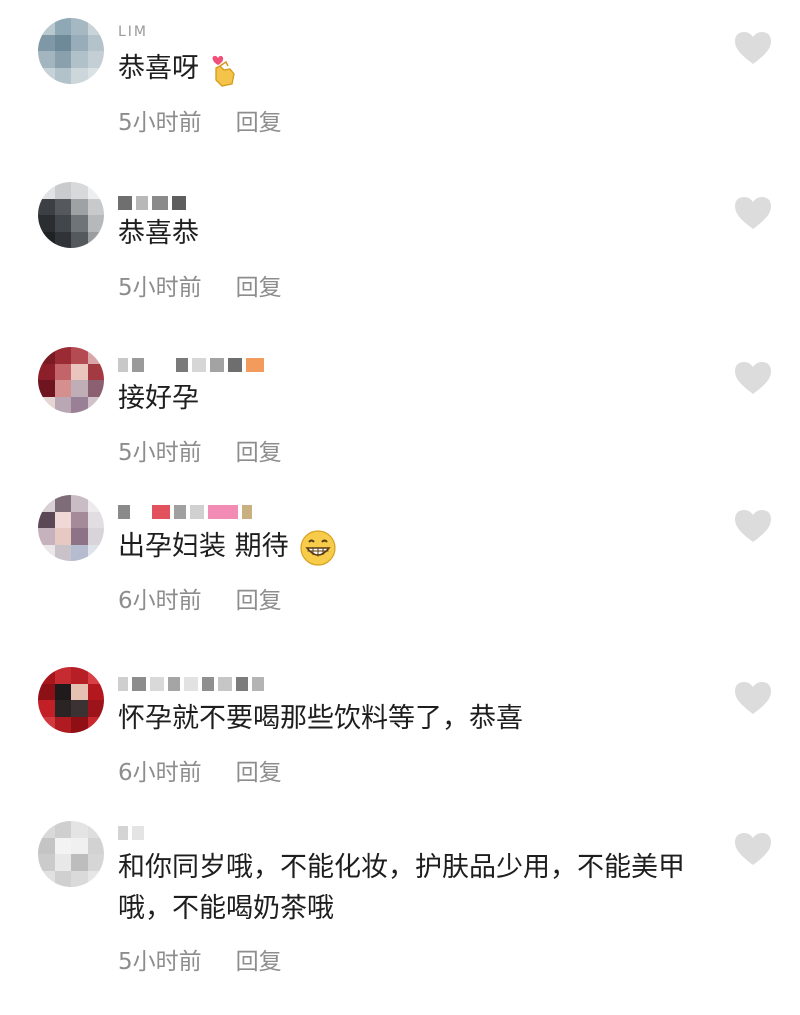 The image size is (800, 1015). Describe the element at coordinates (158, 398) in the screenshot. I see `comment-text-content: 接好孕` at that location.